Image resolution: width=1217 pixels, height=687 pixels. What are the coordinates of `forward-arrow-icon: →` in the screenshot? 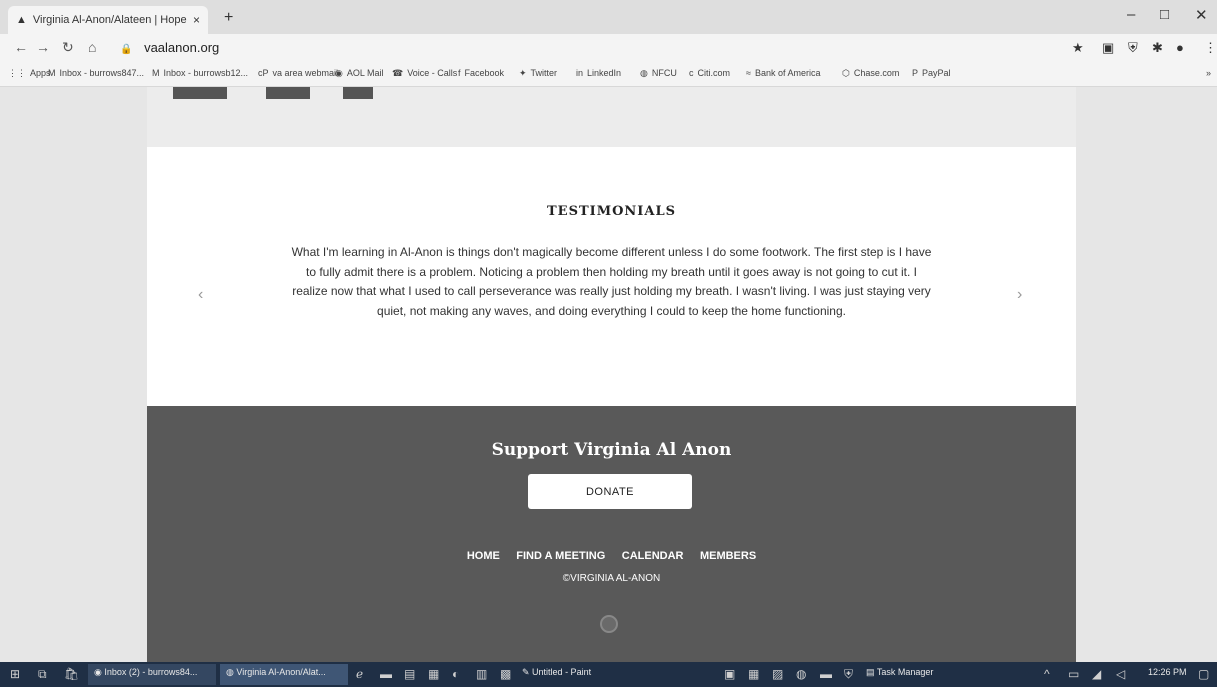 It's located at (43, 47).